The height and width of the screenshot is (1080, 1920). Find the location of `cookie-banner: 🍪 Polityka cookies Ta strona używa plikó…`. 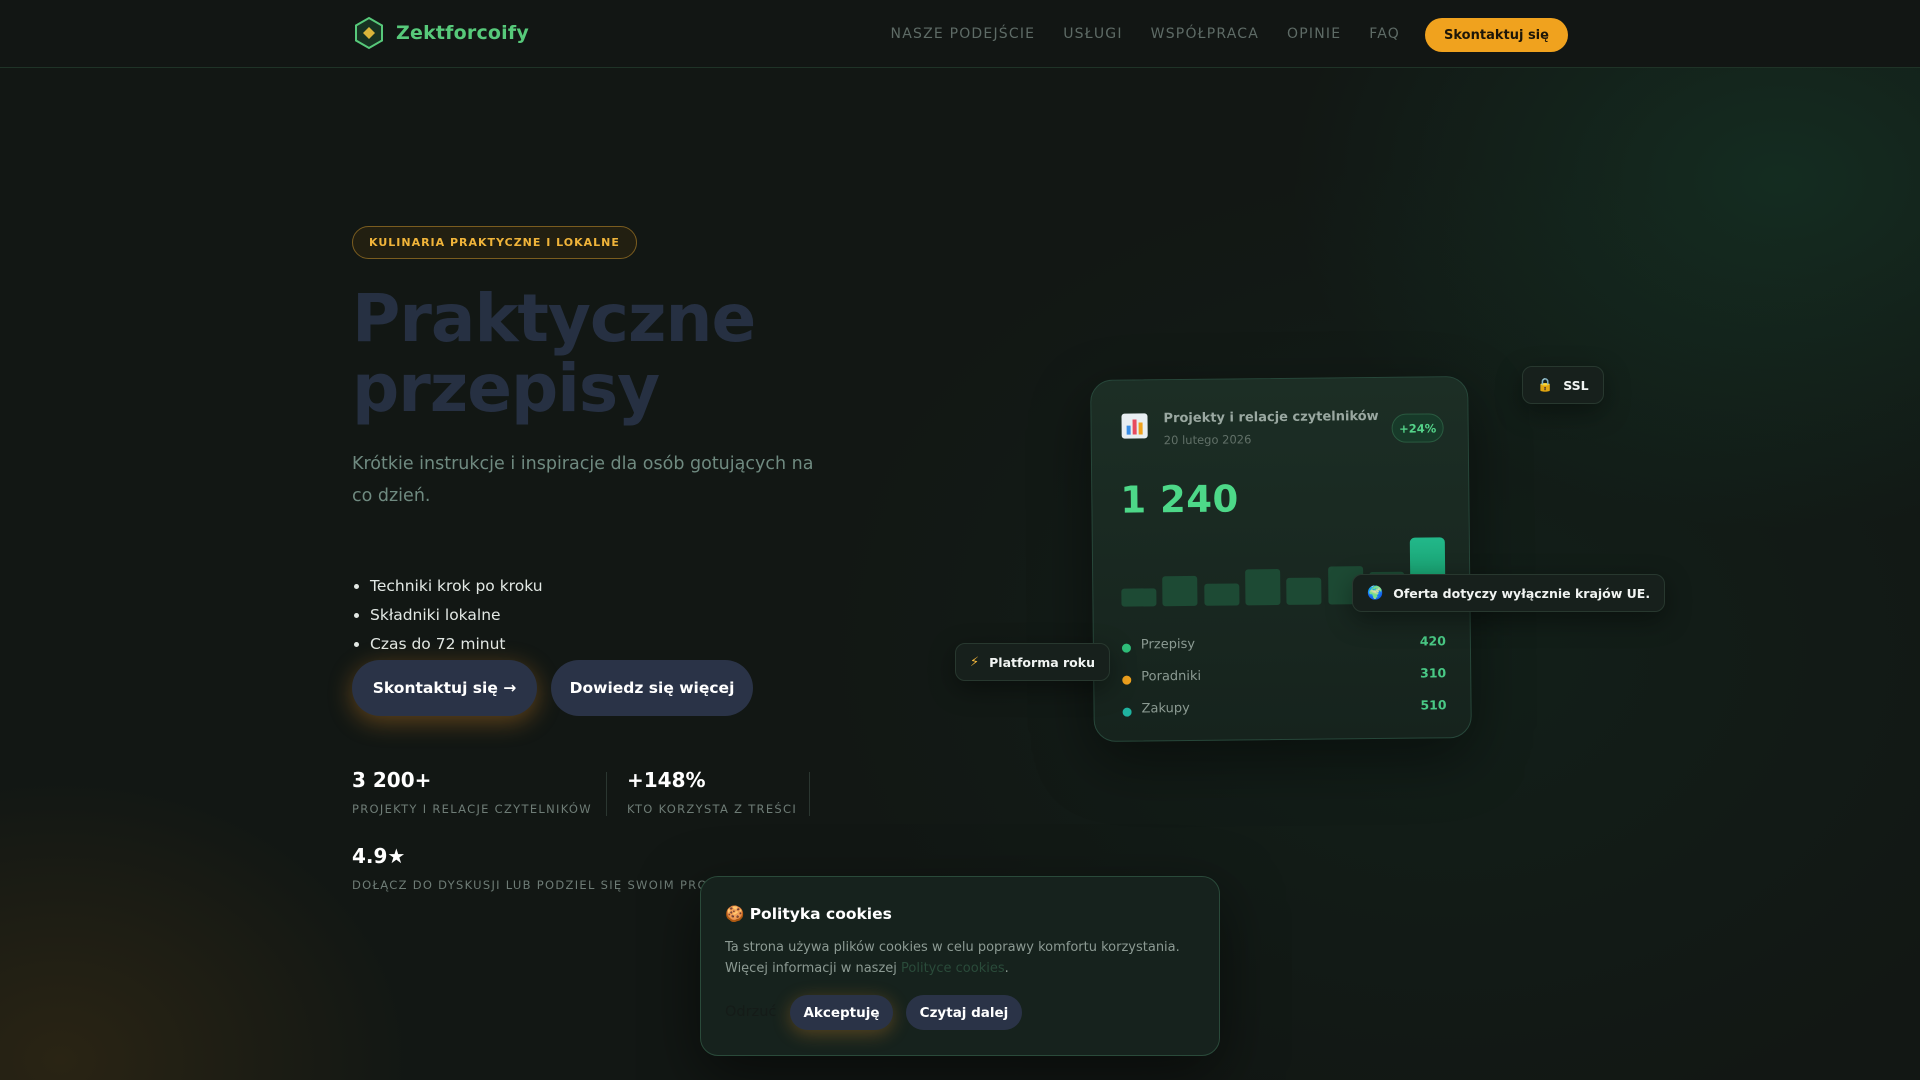

cookie-banner: 🍪 Polityka cookies Ta strona używa plikó… is located at coordinates (960, 966).